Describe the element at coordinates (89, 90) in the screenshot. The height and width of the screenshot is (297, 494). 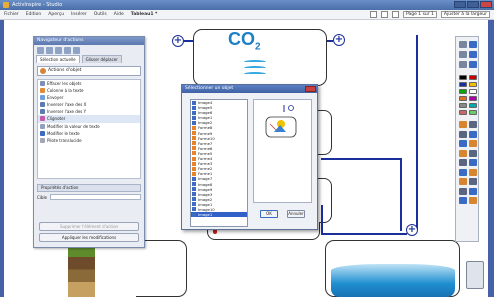
I see `list-item: Colonne à la texte` at that location.